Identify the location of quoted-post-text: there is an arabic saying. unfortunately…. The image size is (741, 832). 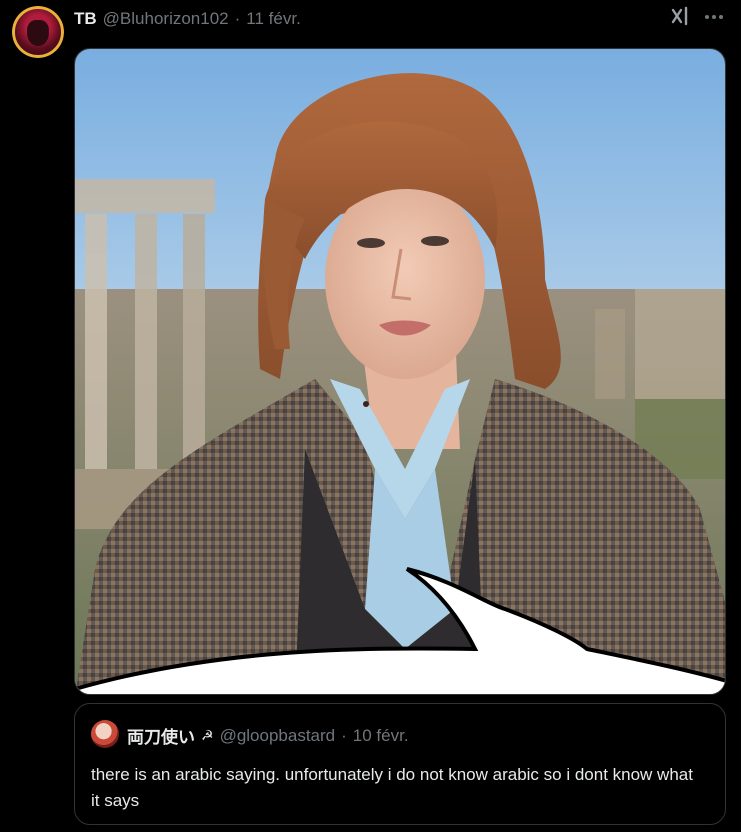
(392, 787).